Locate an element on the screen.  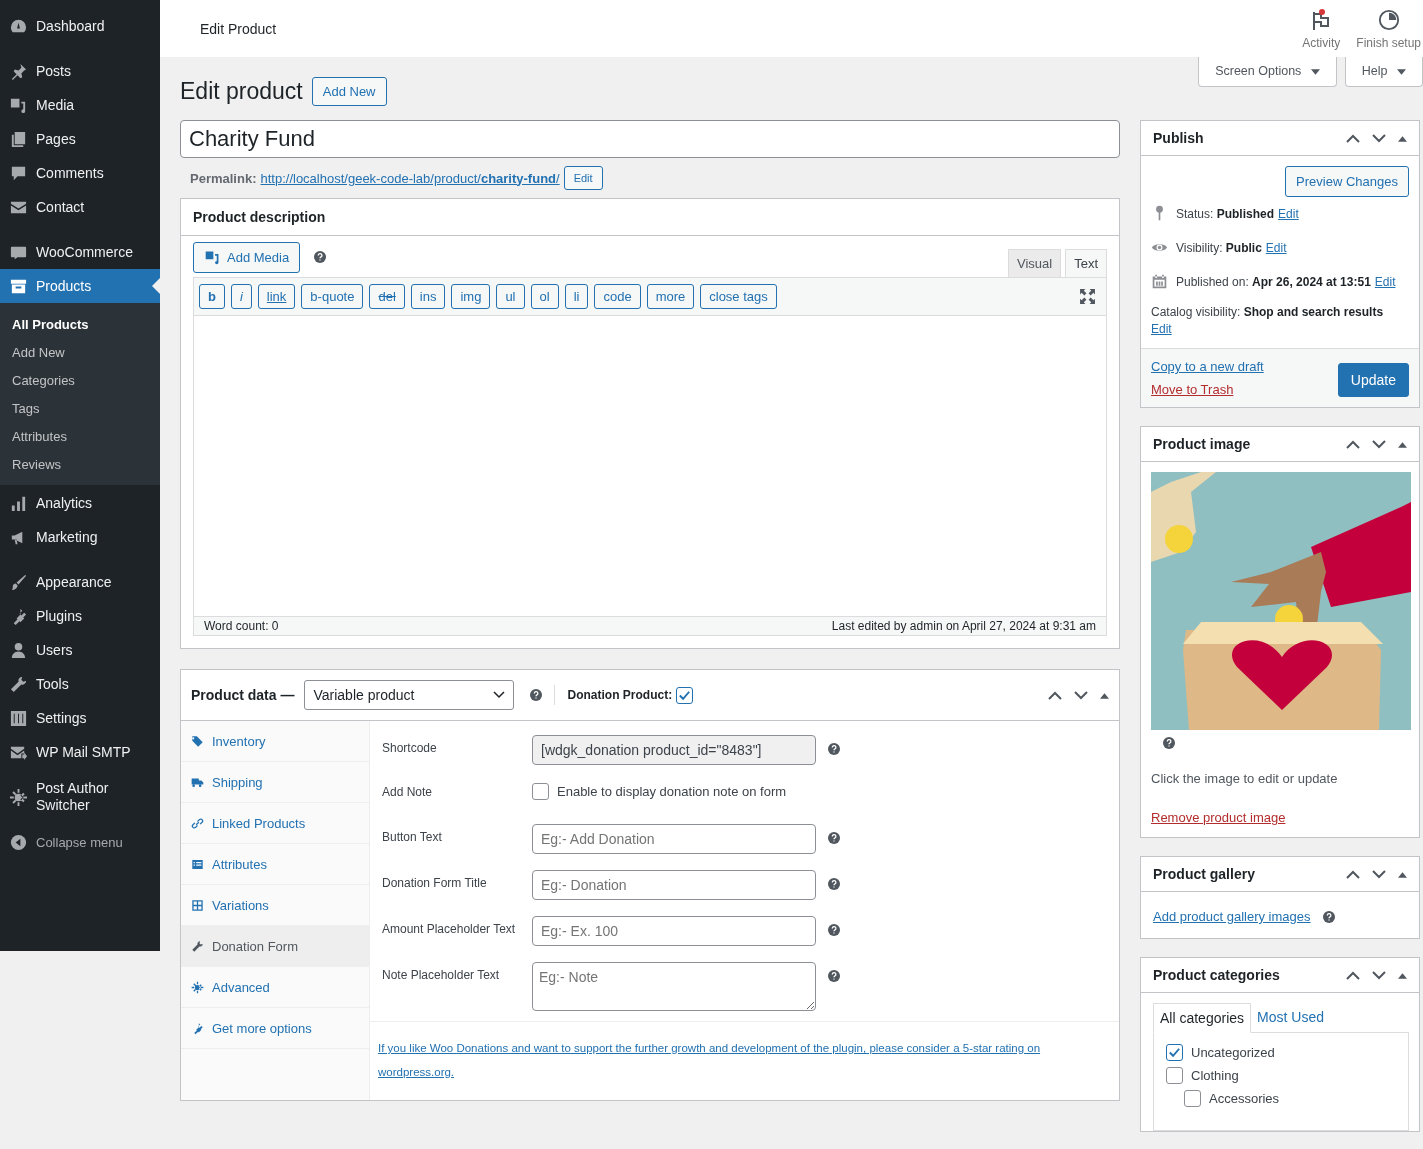
fullscreen-icon is located at coordinates (1087, 296).